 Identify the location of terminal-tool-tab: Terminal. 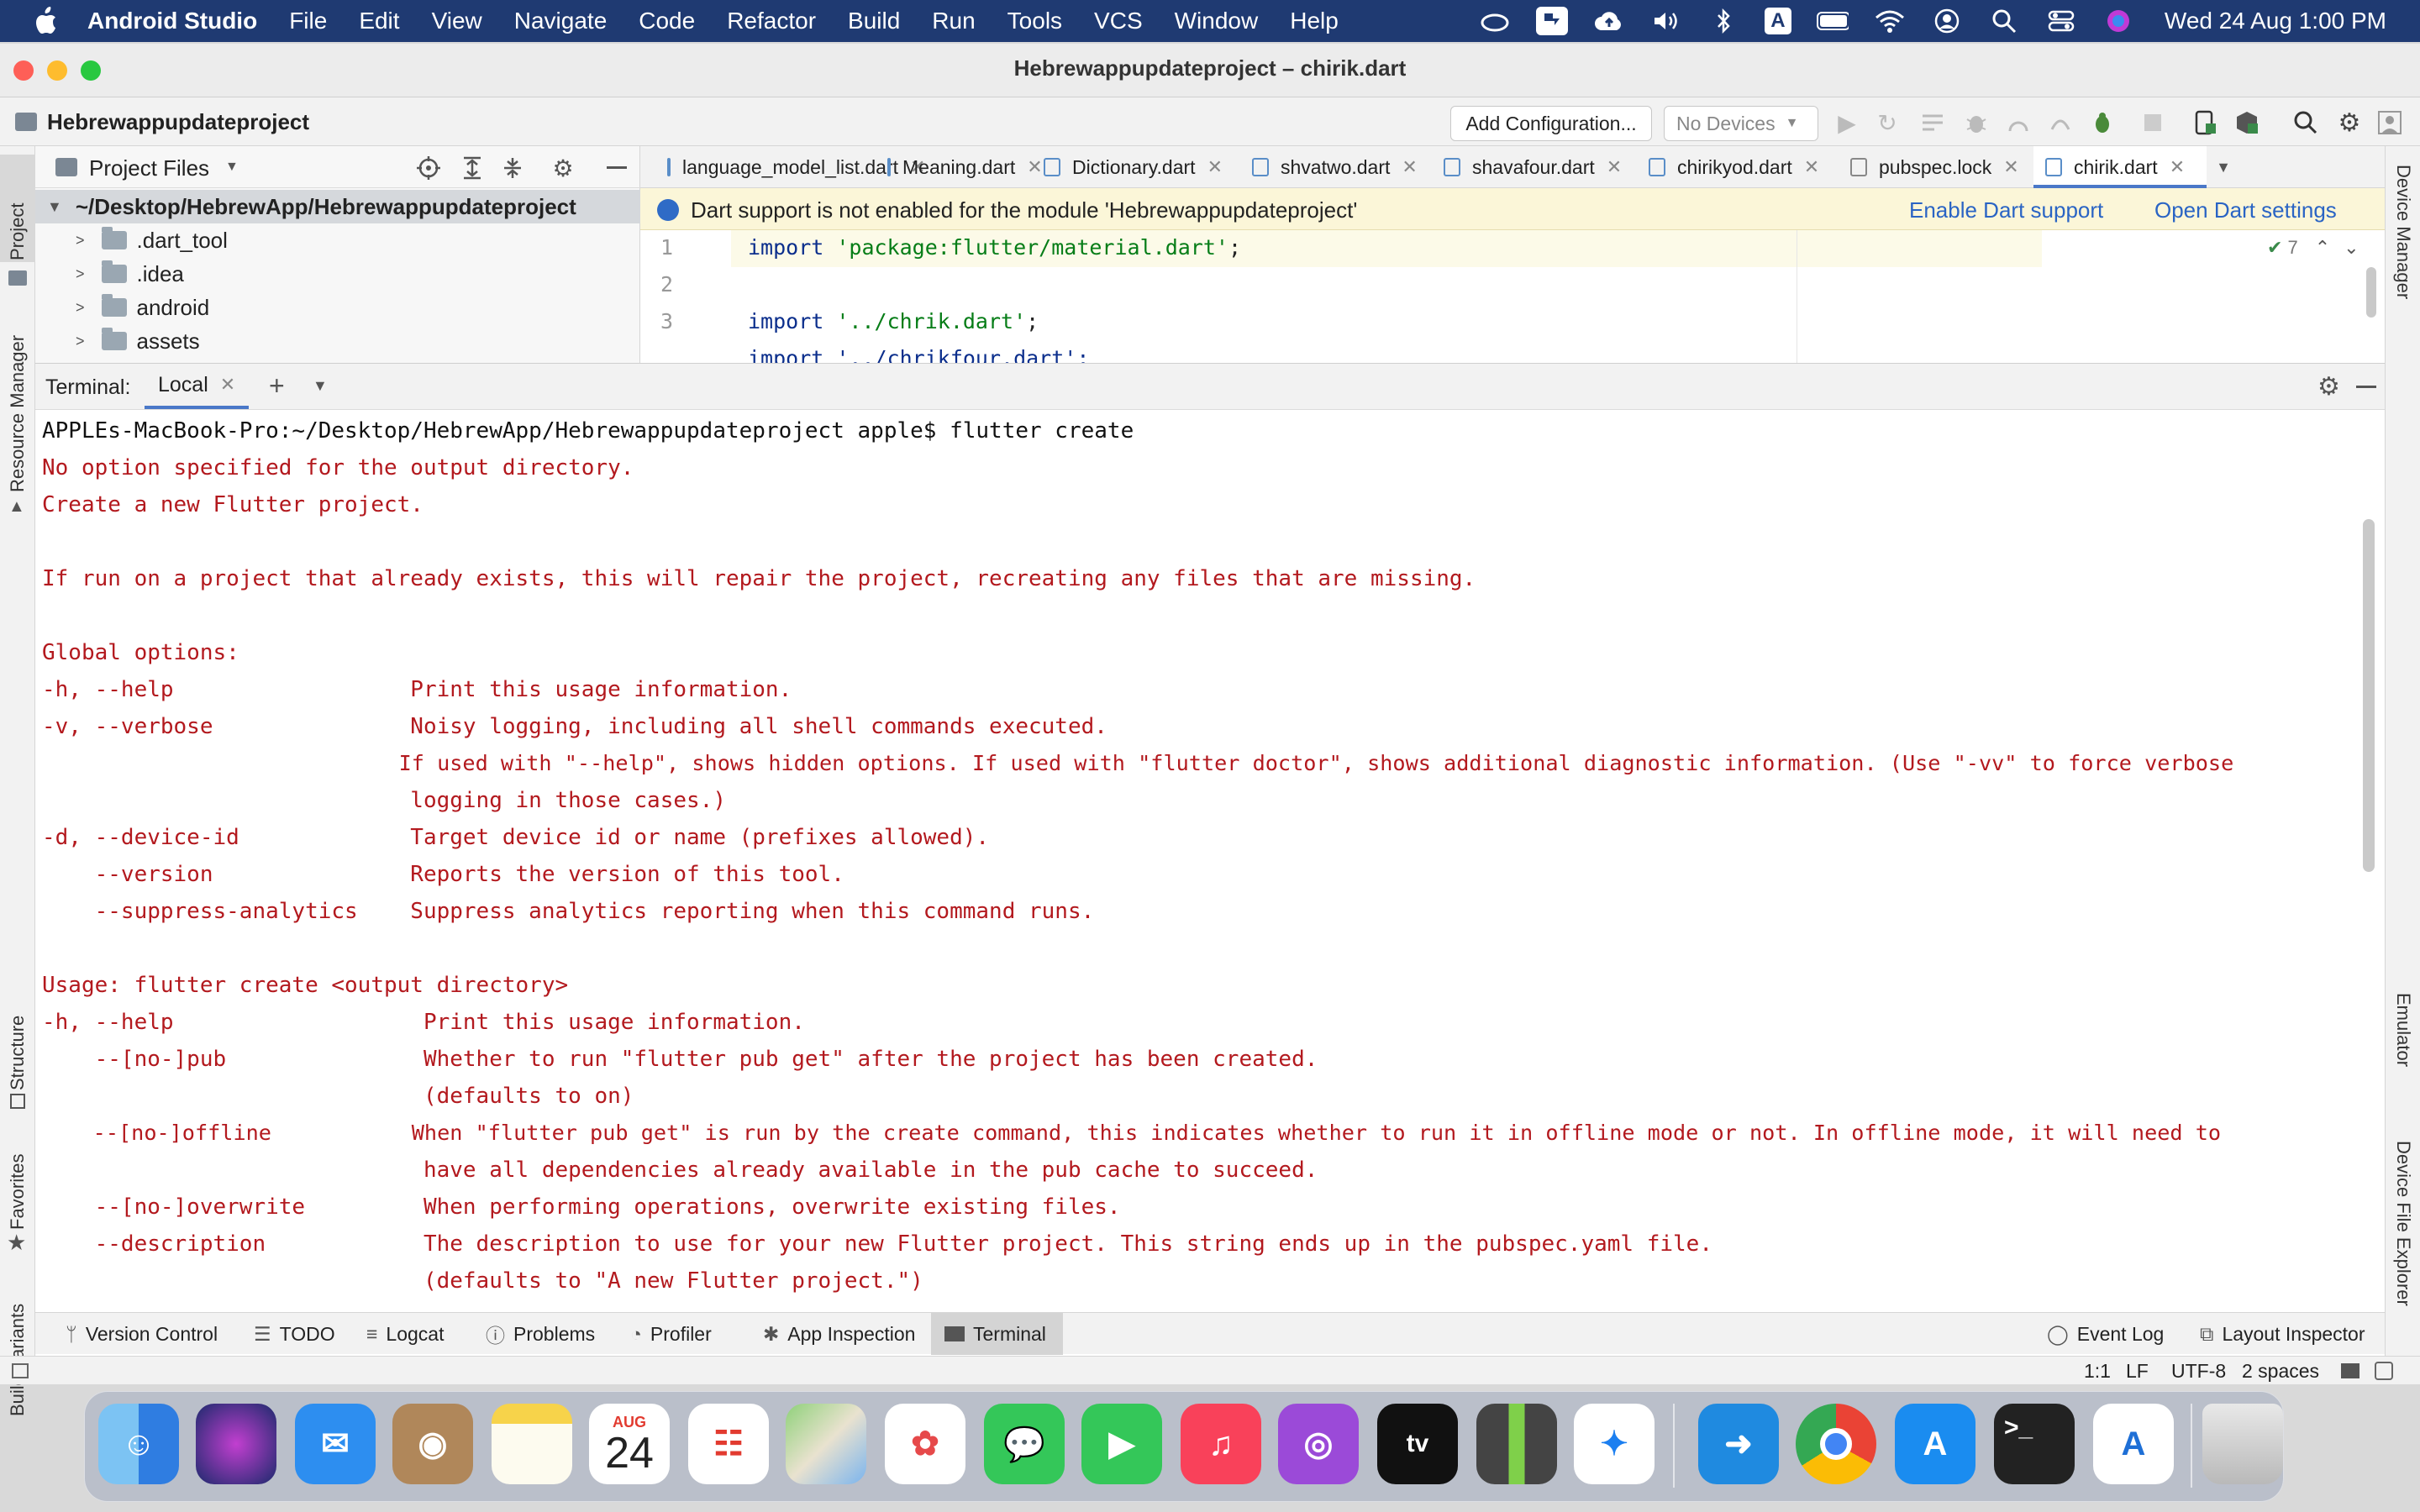
(997, 1334).